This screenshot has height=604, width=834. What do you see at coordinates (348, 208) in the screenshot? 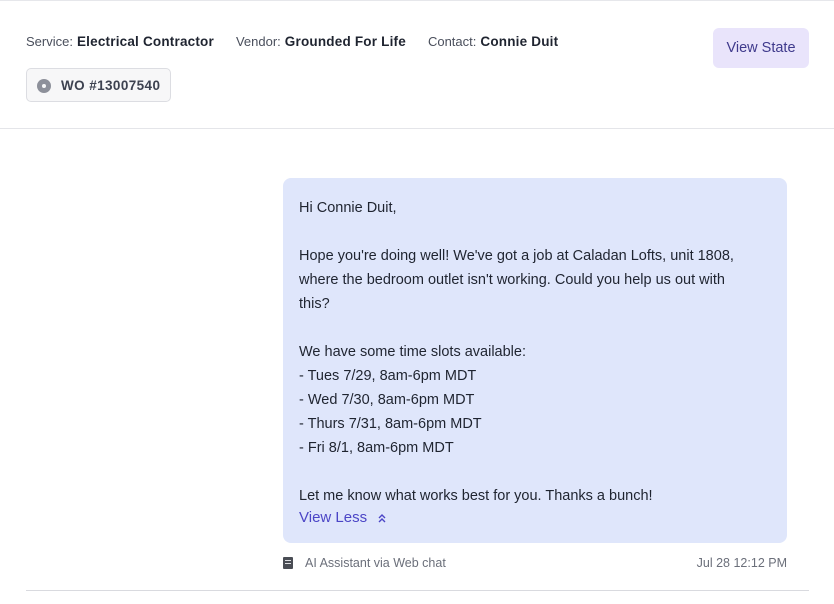
I see `message-greeting: Hi Connie Duit,` at bounding box center [348, 208].